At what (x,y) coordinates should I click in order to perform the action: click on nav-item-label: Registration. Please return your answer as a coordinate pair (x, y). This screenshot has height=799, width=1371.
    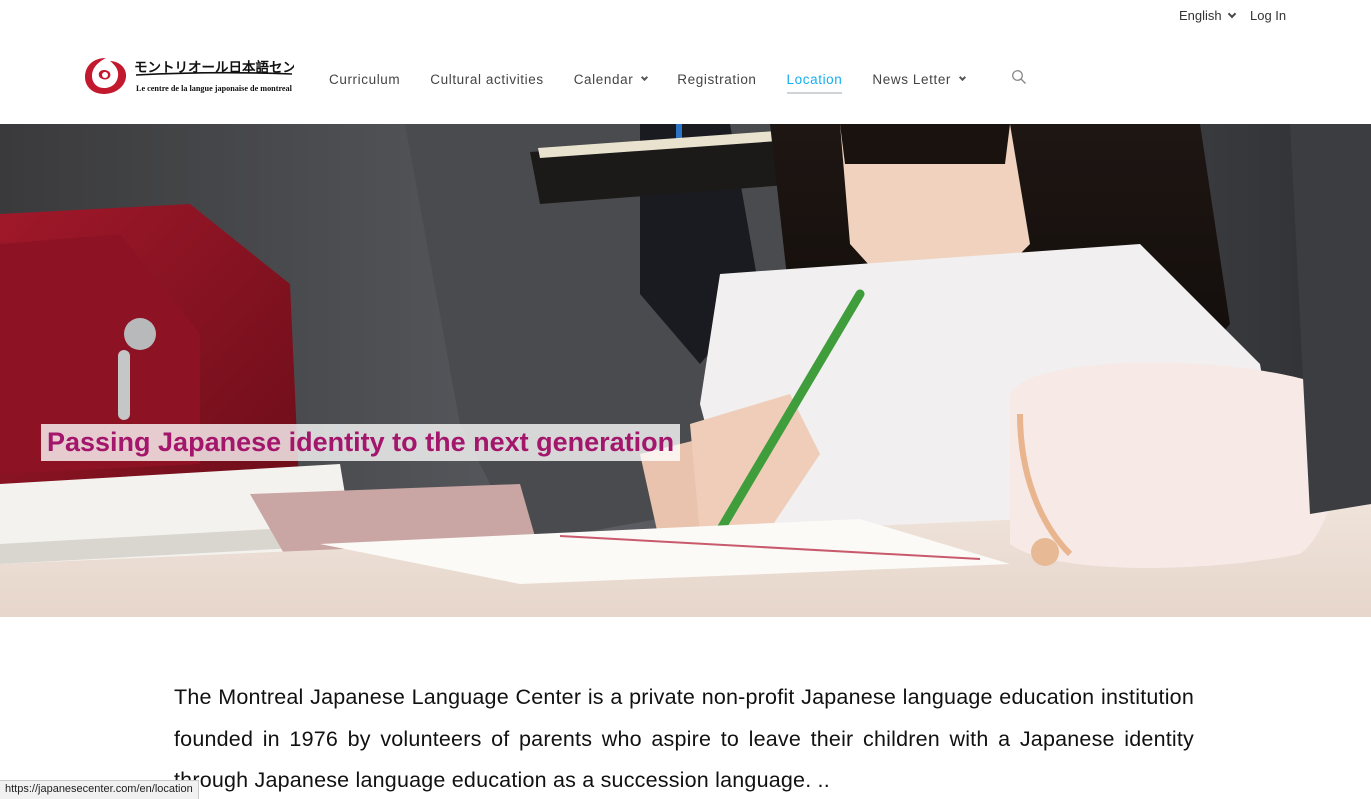
    Looking at the image, I should click on (717, 79).